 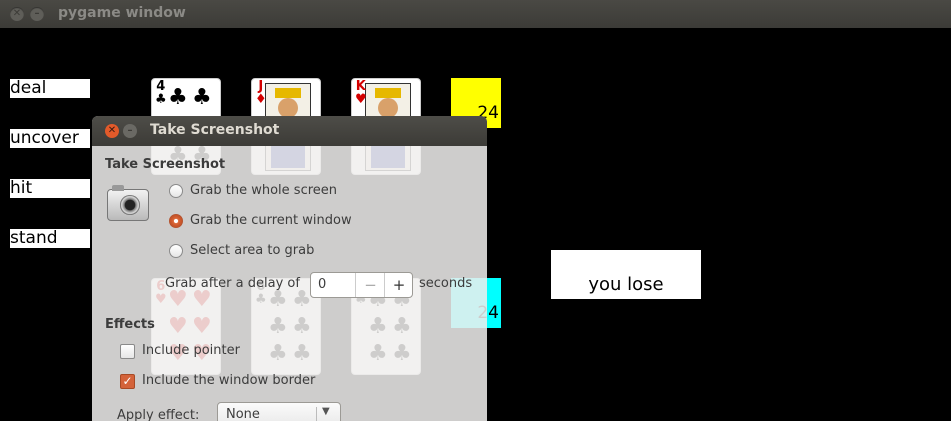 I want to click on delay-decrement-button: −, so click(x=370, y=285).